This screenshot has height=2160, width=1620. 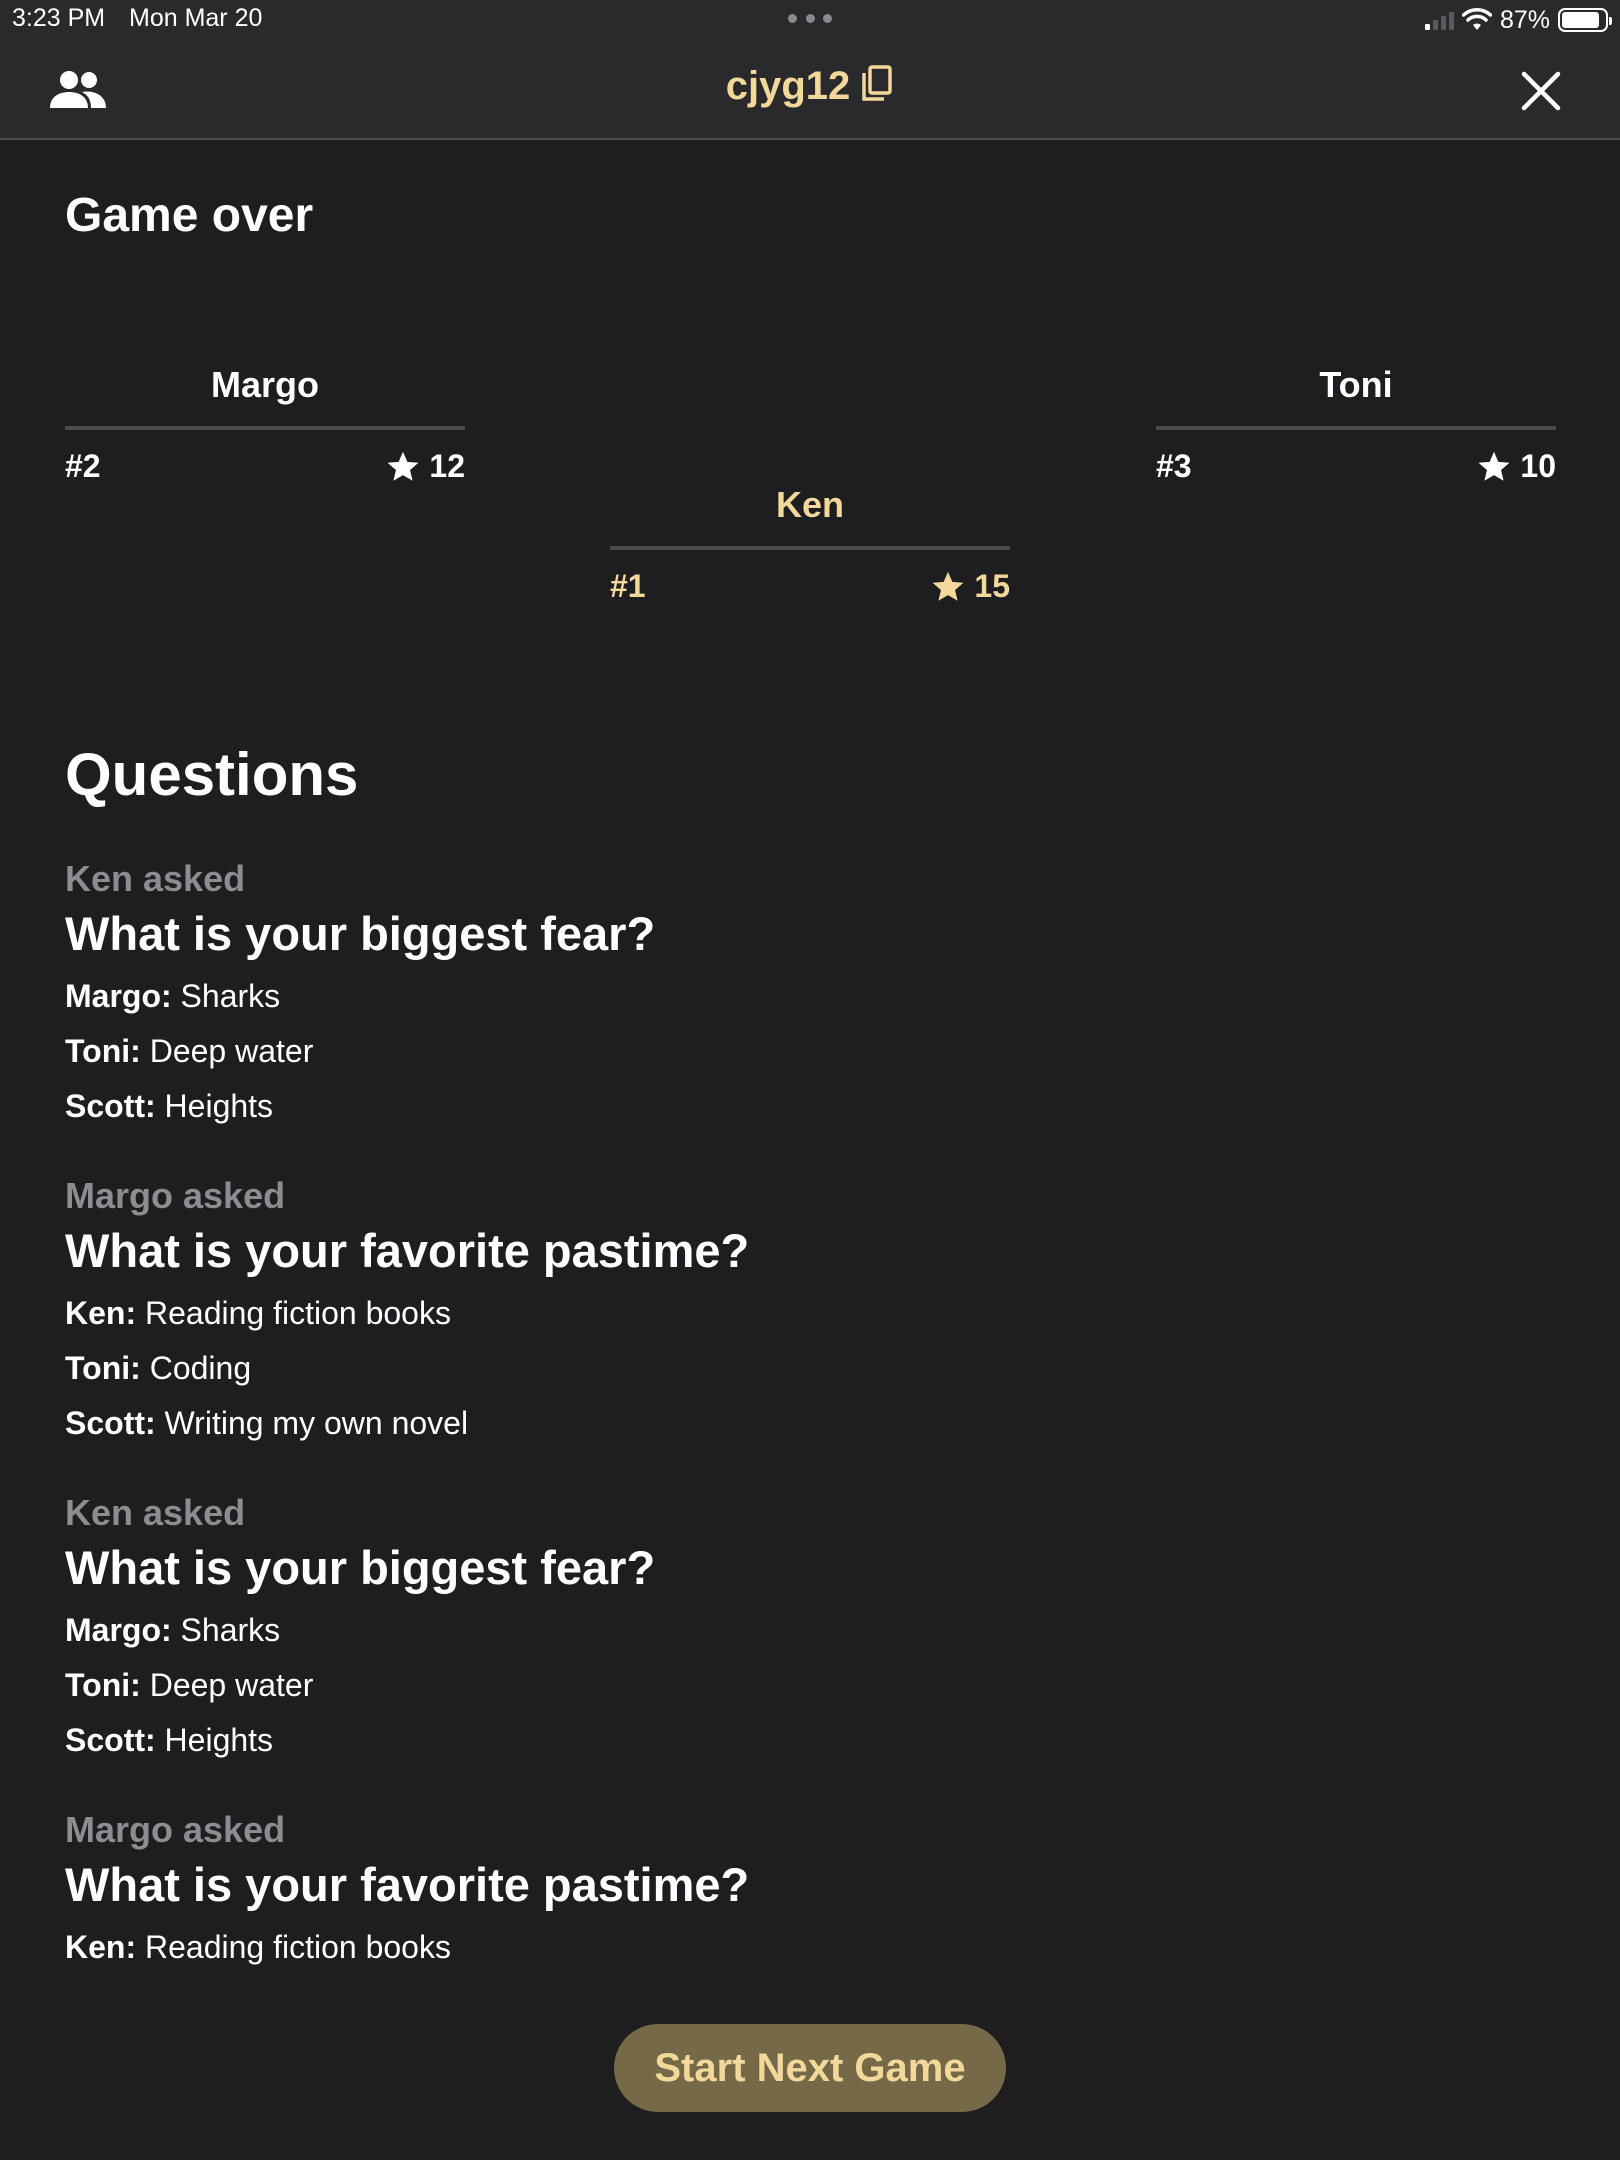 I want to click on battery-icon, so click(x=1585, y=20).